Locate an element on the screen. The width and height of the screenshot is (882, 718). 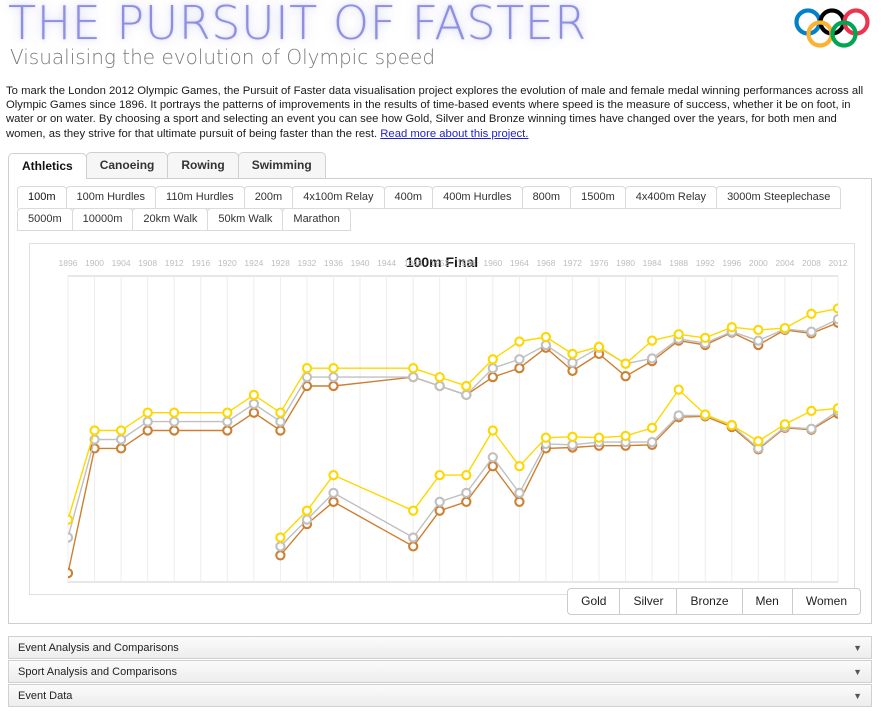
event-tab-10000m: 10000m is located at coordinates (102, 219).